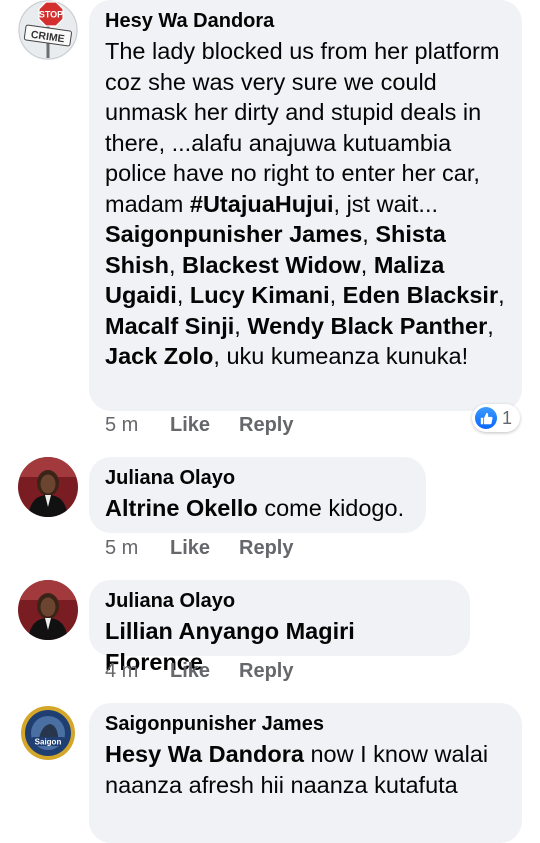  I want to click on thumbs-up-icon, so click(486, 418).